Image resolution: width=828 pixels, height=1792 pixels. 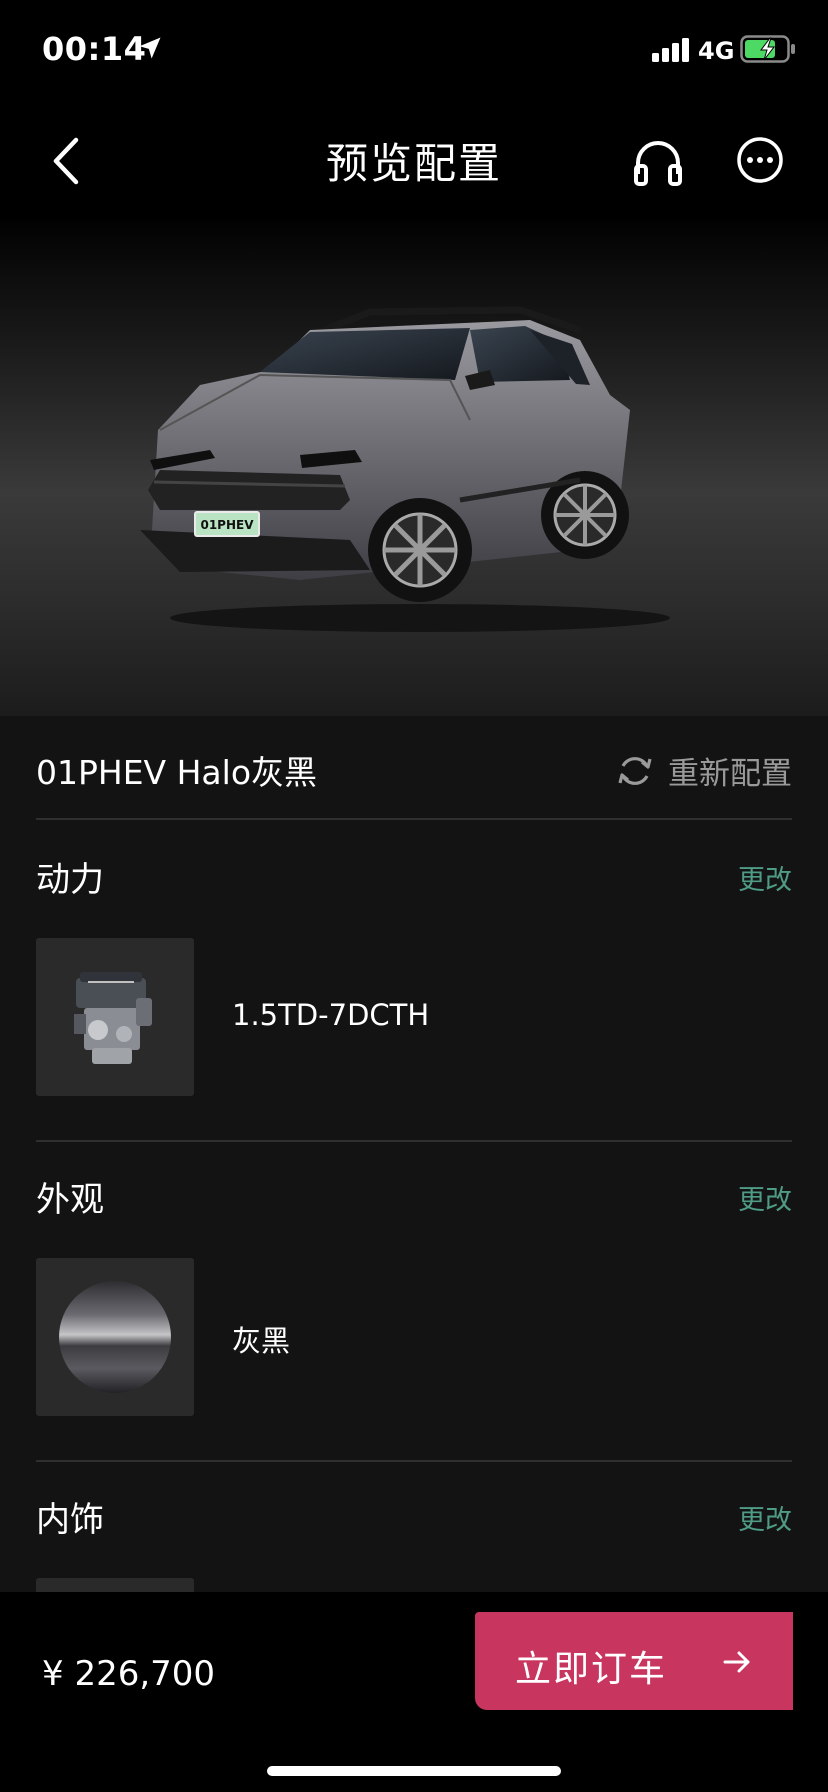 What do you see at coordinates (414, 1692) in the screenshot?
I see `bottom-bar: ¥ 226,700 立即订车` at bounding box center [414, 1692].